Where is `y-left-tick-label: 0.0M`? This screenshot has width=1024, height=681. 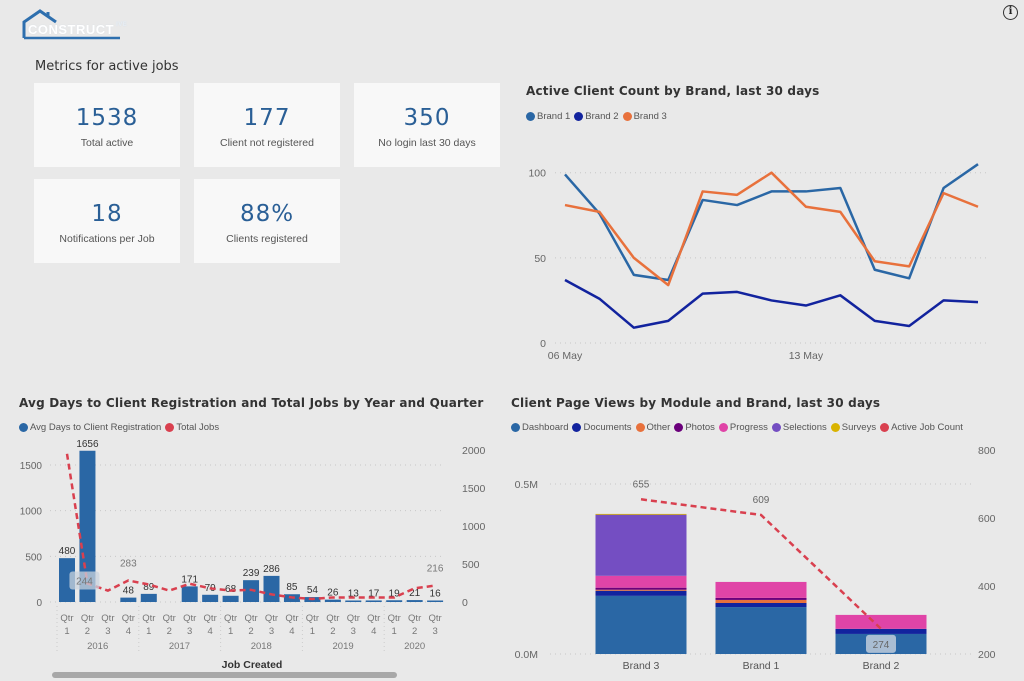 y-left-tick-label: 0.0M is located at coordinates (526, 655).